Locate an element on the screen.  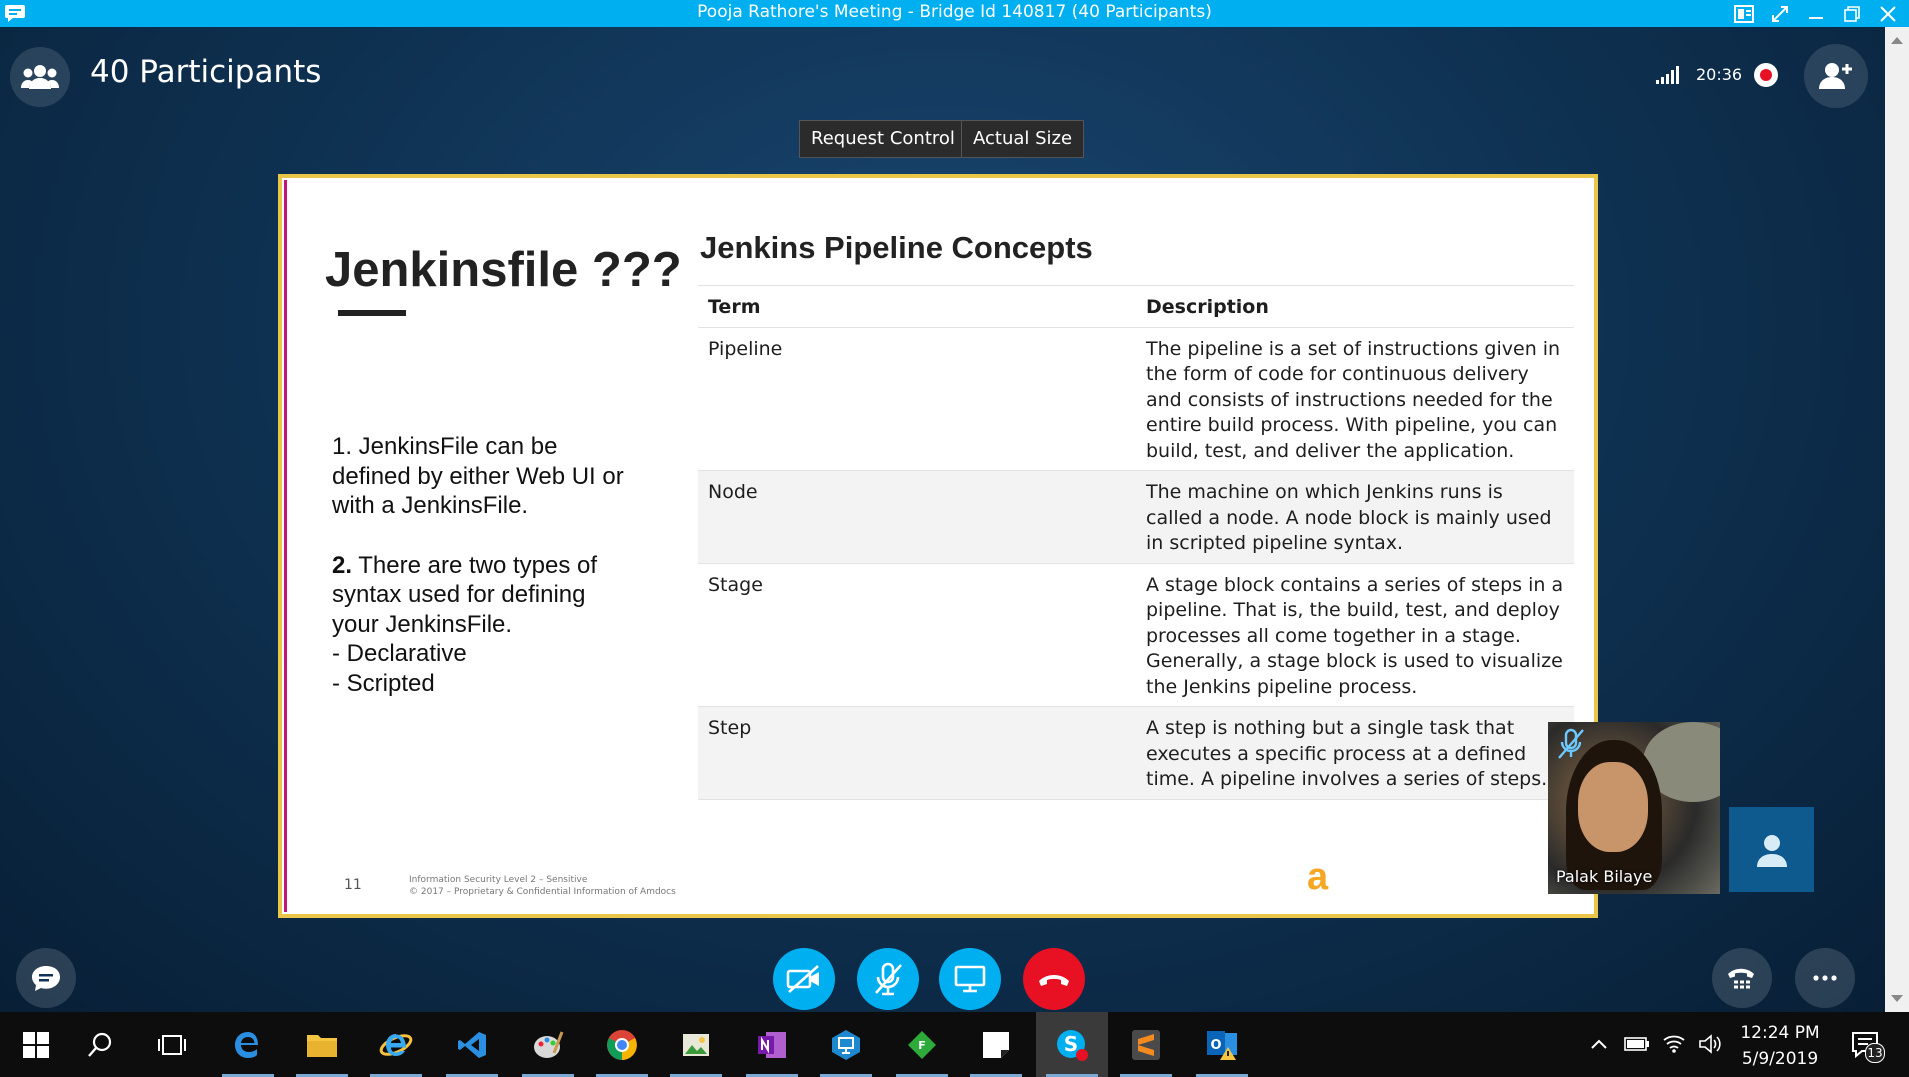
scroll-down-icon is located at coordinates (1897, 998).